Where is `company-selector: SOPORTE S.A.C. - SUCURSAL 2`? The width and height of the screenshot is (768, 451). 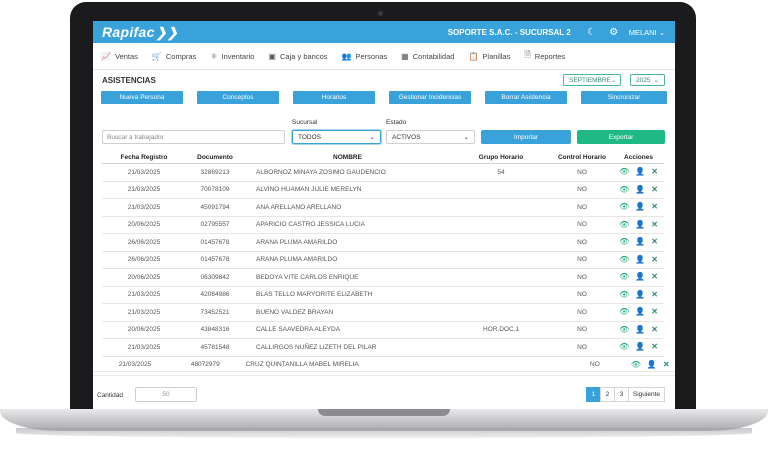
company-selector: SOPORTE S.A.C. - SUCURSAL 2 is located at coordinates (509, 32).